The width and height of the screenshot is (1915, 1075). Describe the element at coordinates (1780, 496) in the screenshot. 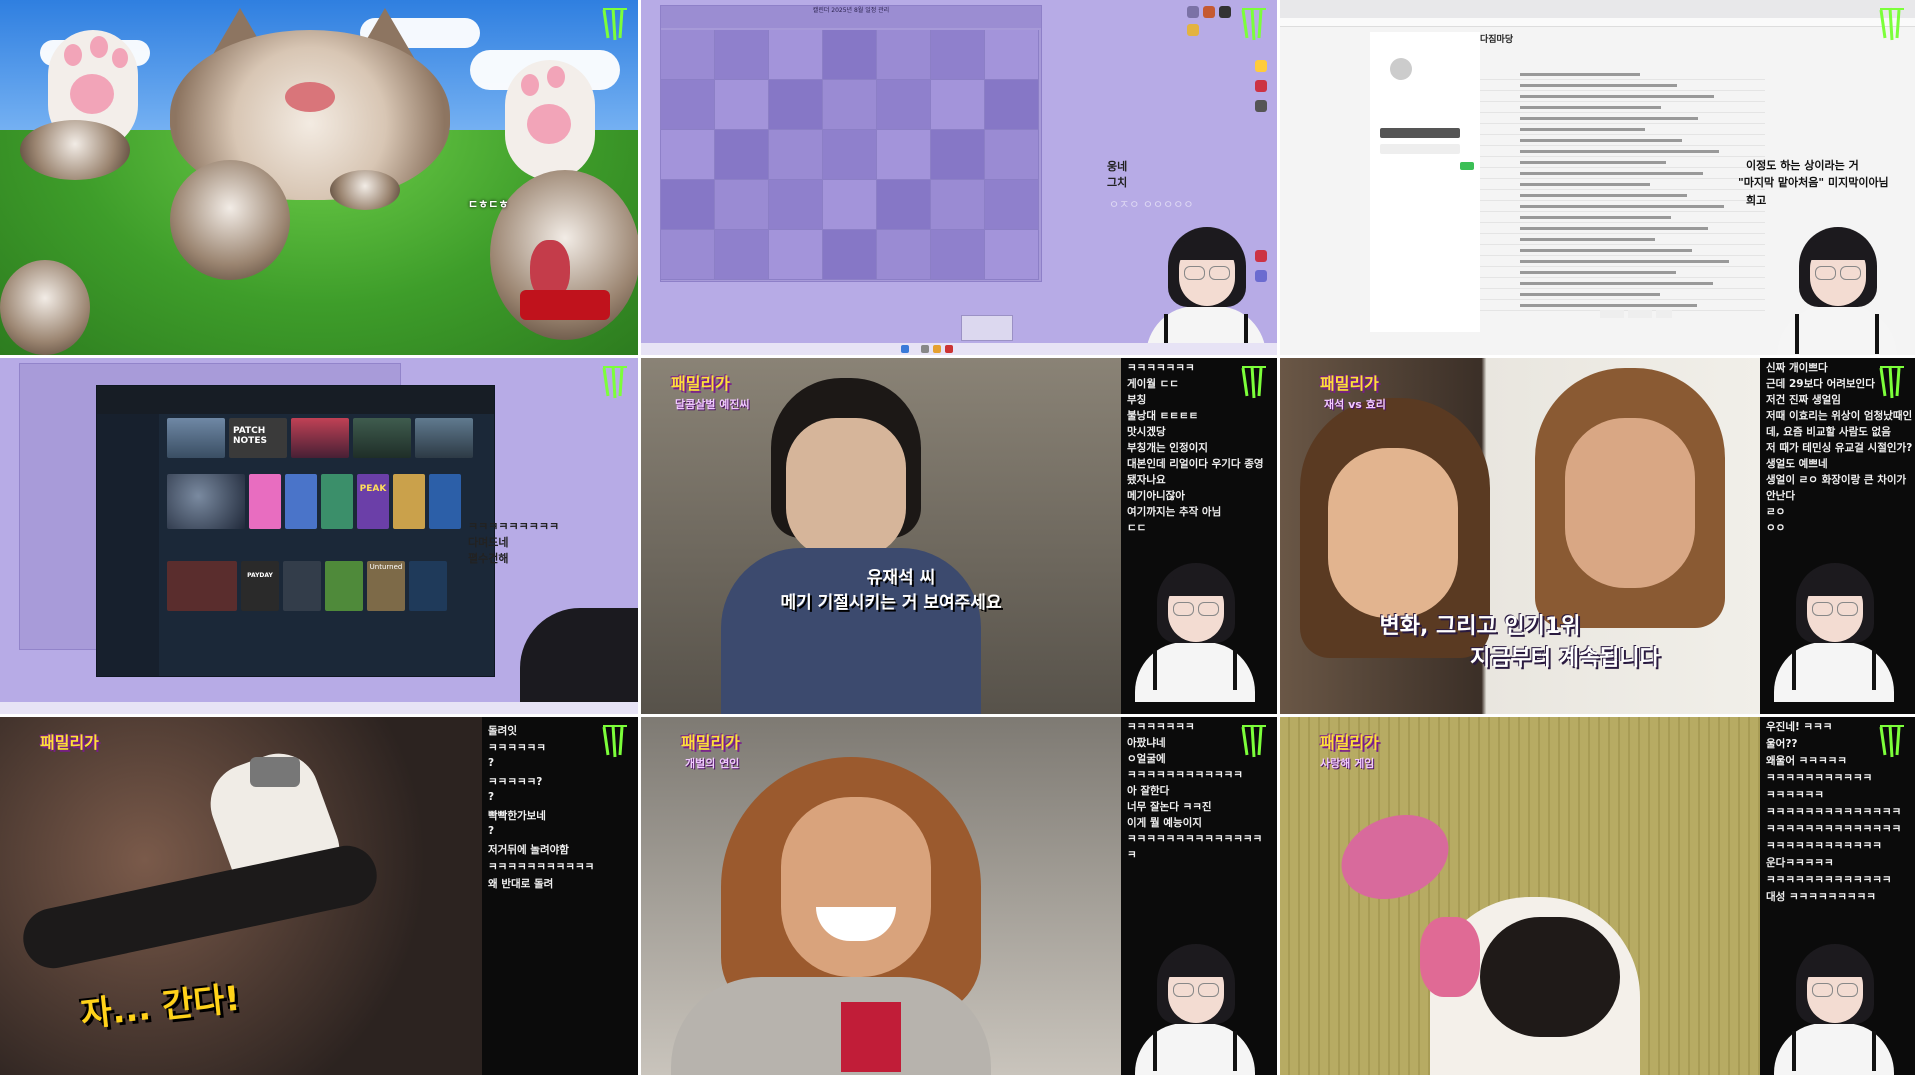

I see `chat-message: 안난다` at that location.